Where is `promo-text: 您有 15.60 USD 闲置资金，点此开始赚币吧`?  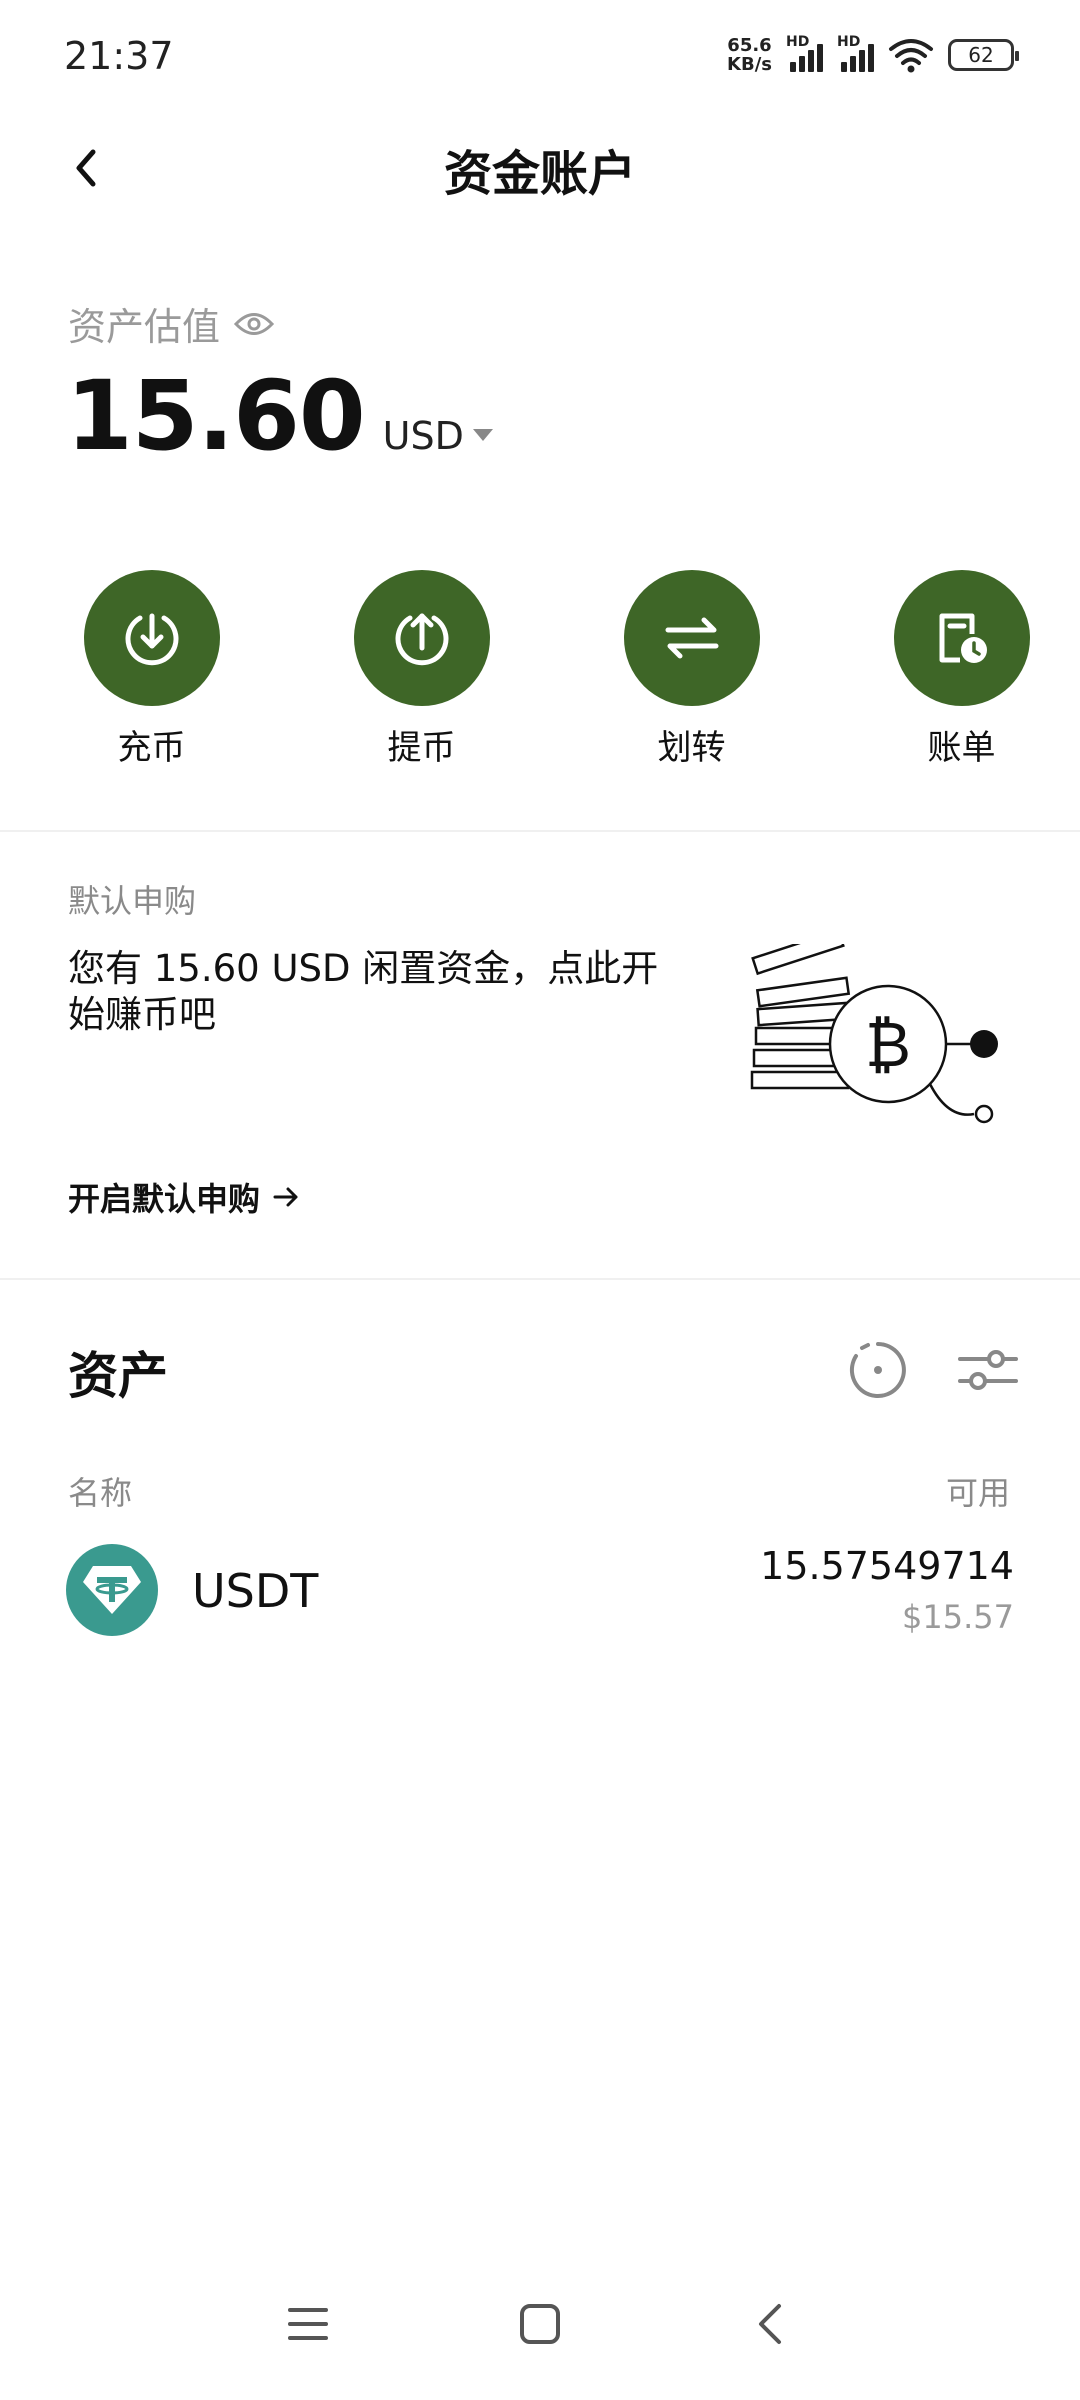 promo-text: 您有 15.60 USD 闲置资金，点此开始赚币吧 is located at coordinates (363, 991).